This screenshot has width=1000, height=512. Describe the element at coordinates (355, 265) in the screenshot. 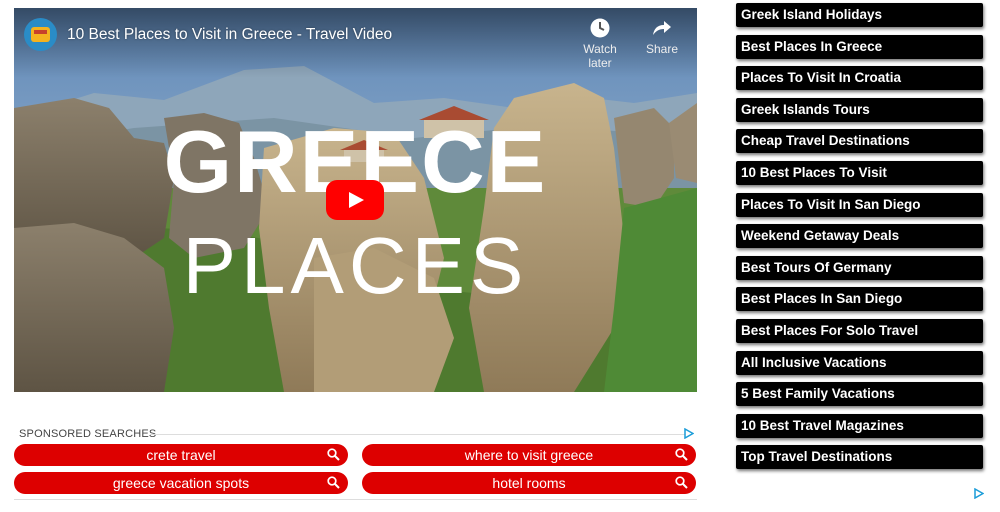

I see `thumbnail-title-line2: PLACES` at that location.